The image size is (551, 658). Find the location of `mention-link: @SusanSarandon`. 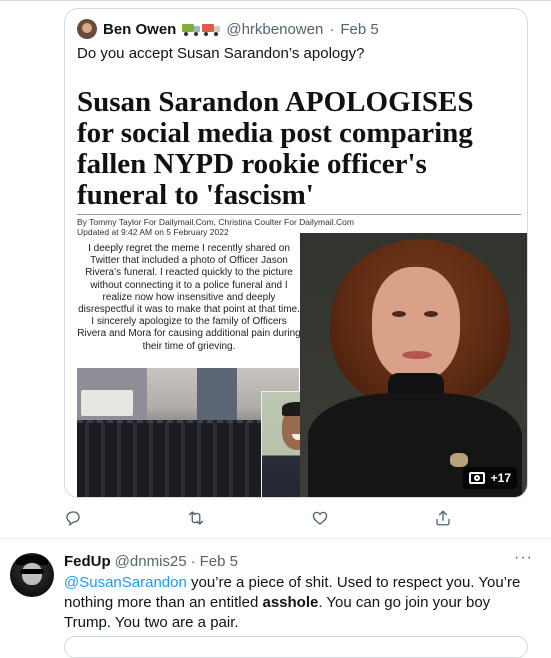

mention-link: @SusanSarandon is located at coordinates (125, 582).